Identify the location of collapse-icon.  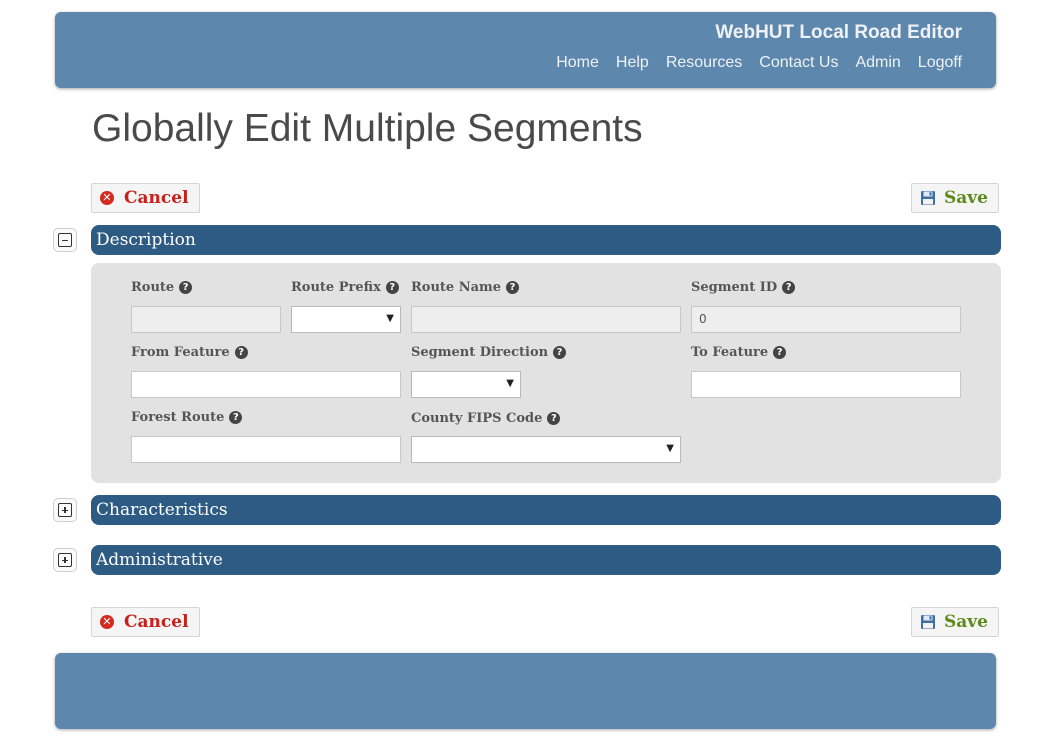
(65, 240).